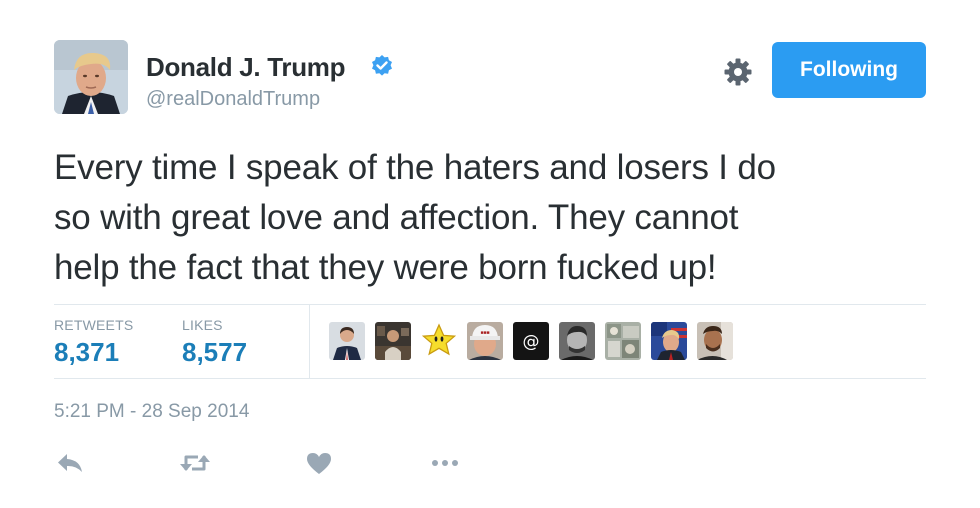  Describe the element at coordinates (151, 412) in the screenshot. I see `tweet-timestamp: 5:21 PM - 28 Sep 2014` at that location.